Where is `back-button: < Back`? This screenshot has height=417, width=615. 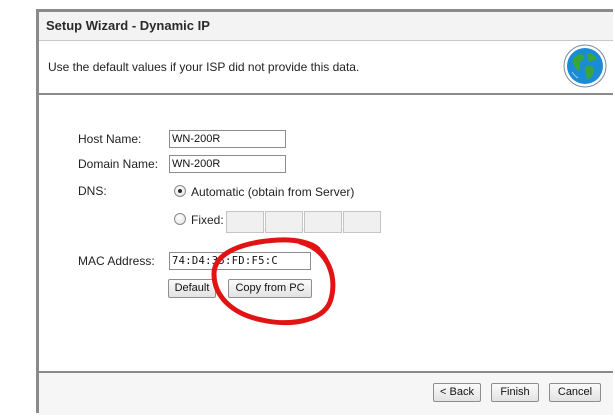 back-button: < Back is located at coordinates (457, 392).